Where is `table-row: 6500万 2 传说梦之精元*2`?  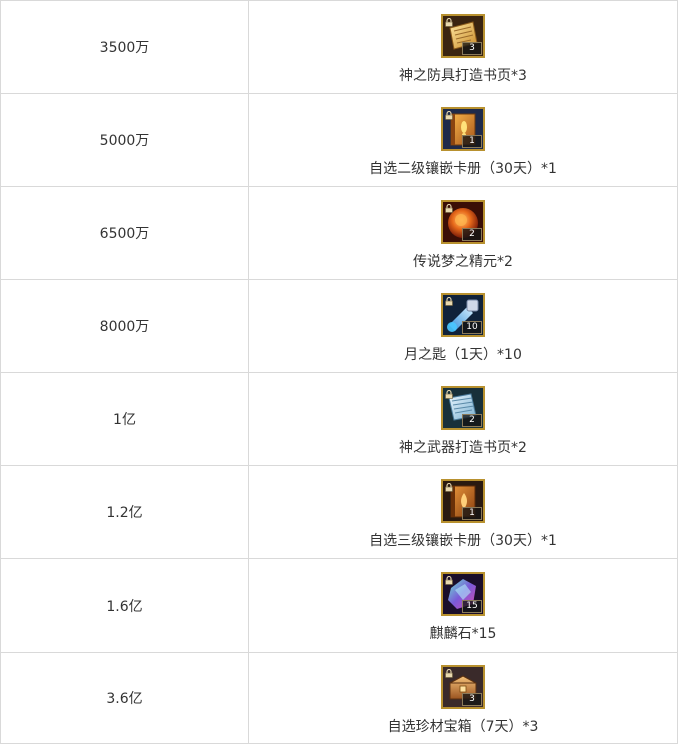
table-row: 6500万 2 传说梦之精元*2 is located at coordinates (339, 233).